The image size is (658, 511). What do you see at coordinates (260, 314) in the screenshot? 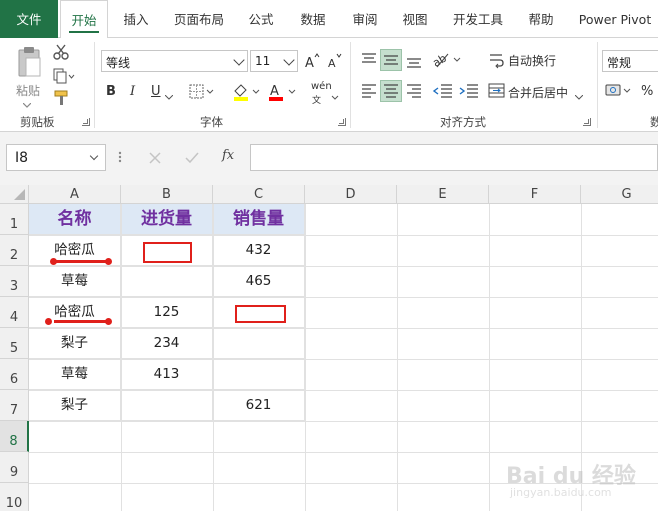
I see `annotation-box-c4` at bounding box center [260, 314].